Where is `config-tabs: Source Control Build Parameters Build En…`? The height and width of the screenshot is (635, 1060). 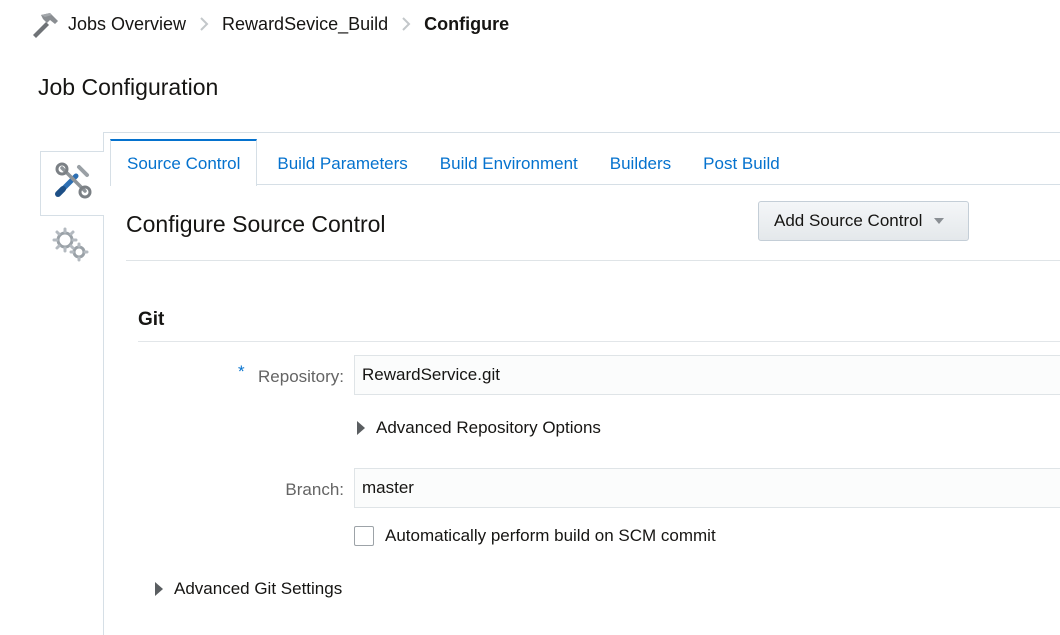 config-tabs: Source Control Build Parameters Build En… is located at coordinates (585, 162).